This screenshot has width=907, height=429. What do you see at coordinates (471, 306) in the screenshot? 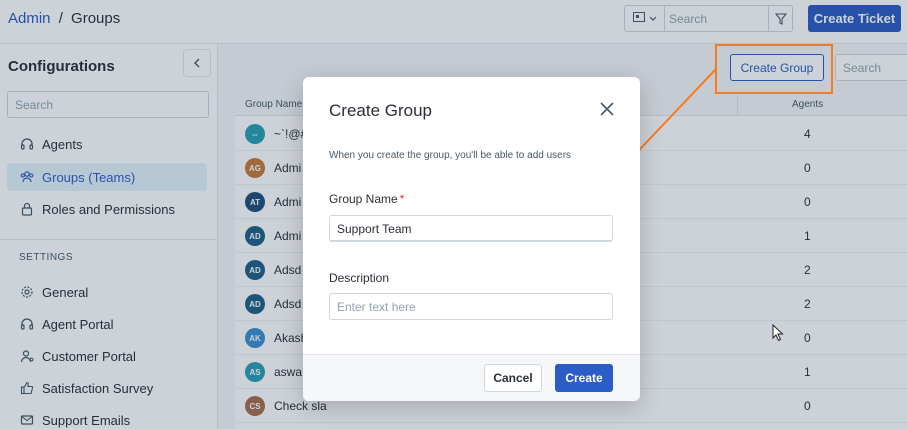
I see `description-input: Enter text here` at bounding box center [471, 306].